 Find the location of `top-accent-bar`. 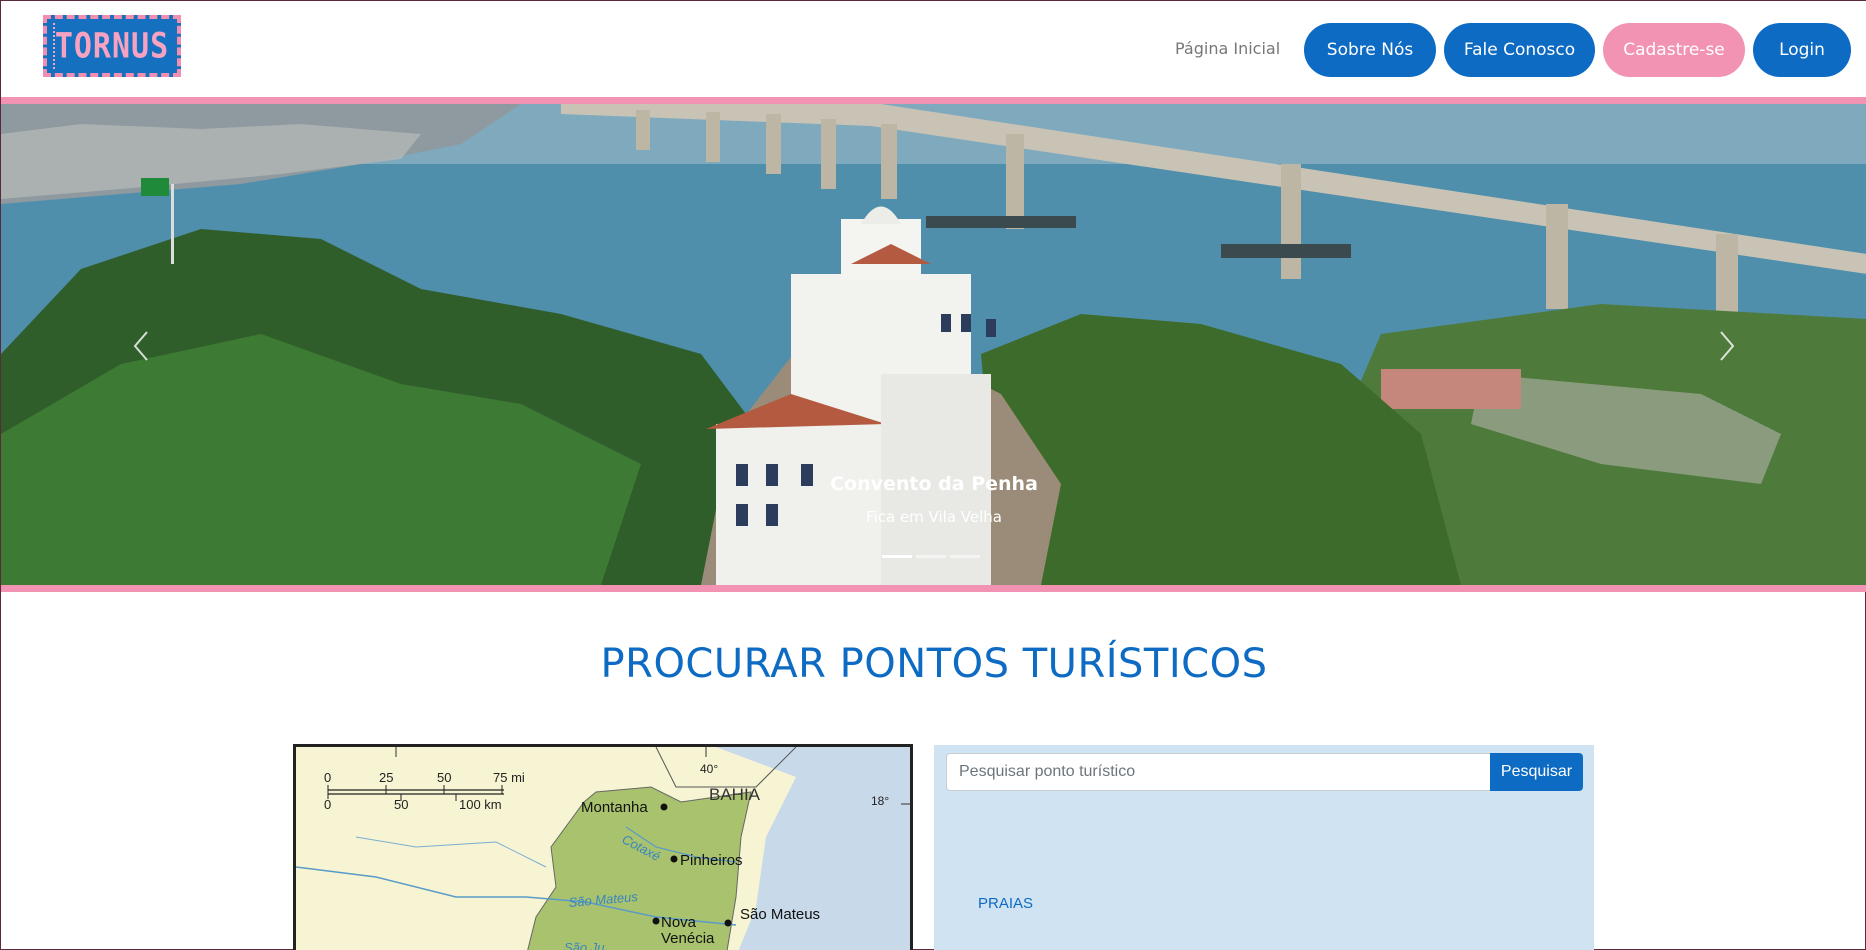

top-accent-bar is located at coordinates (933, 100).